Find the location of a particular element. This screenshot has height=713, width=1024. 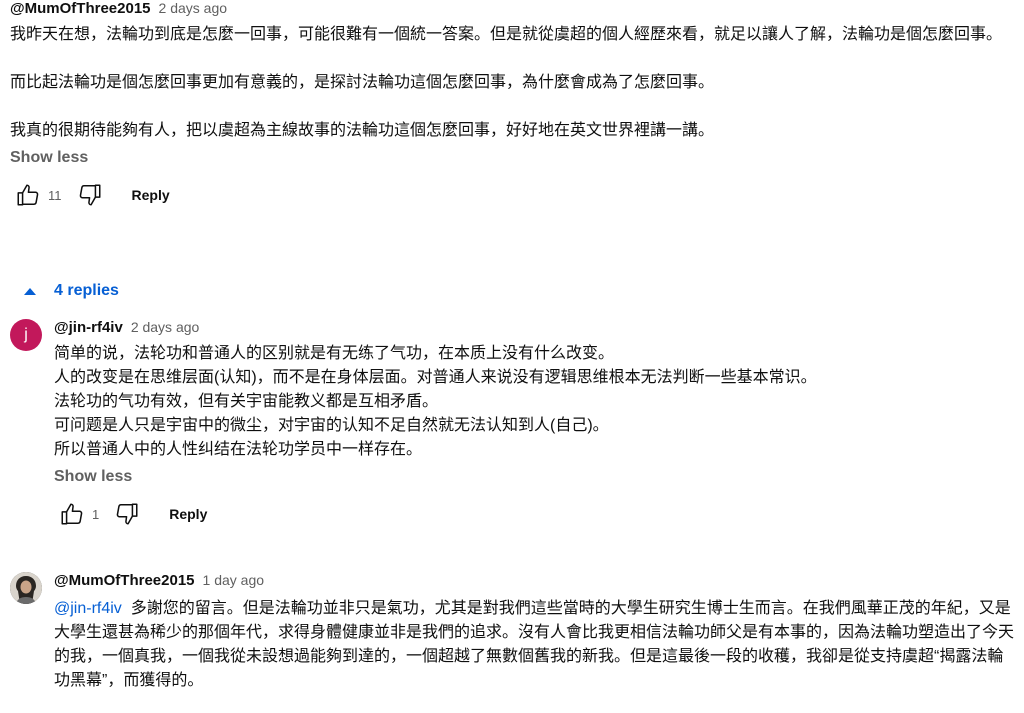

comment-header: @jin-rf4iv 2 days ago is located at coordinates (534, 327).